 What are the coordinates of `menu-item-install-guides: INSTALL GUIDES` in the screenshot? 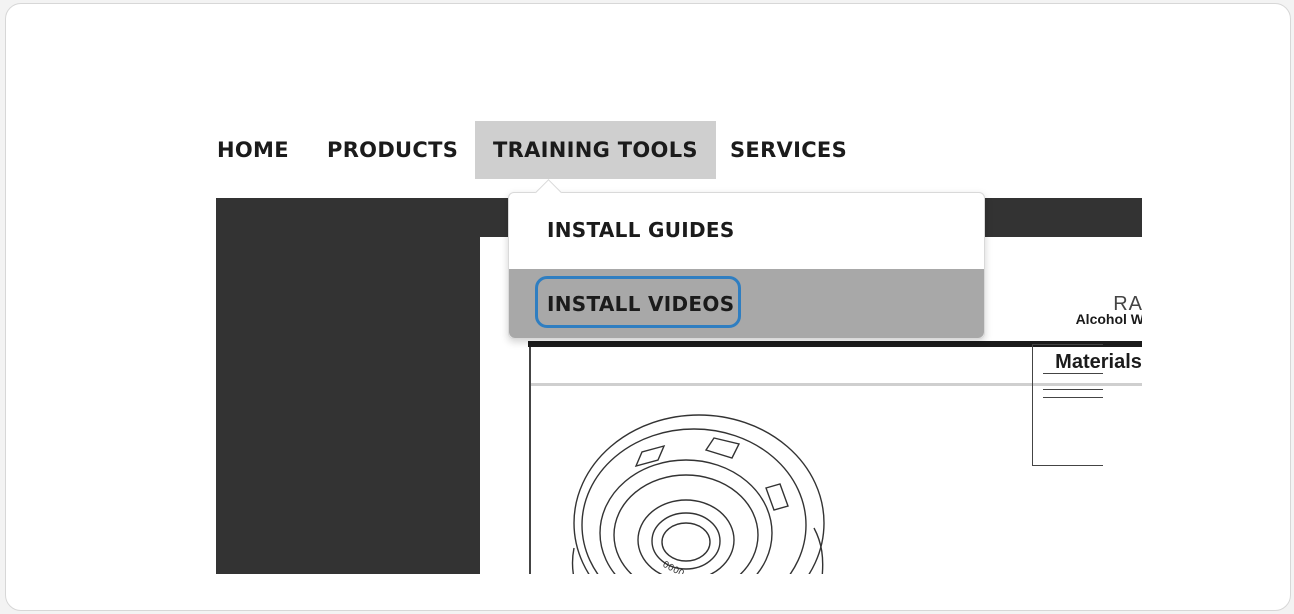 It's located at (746, 230).